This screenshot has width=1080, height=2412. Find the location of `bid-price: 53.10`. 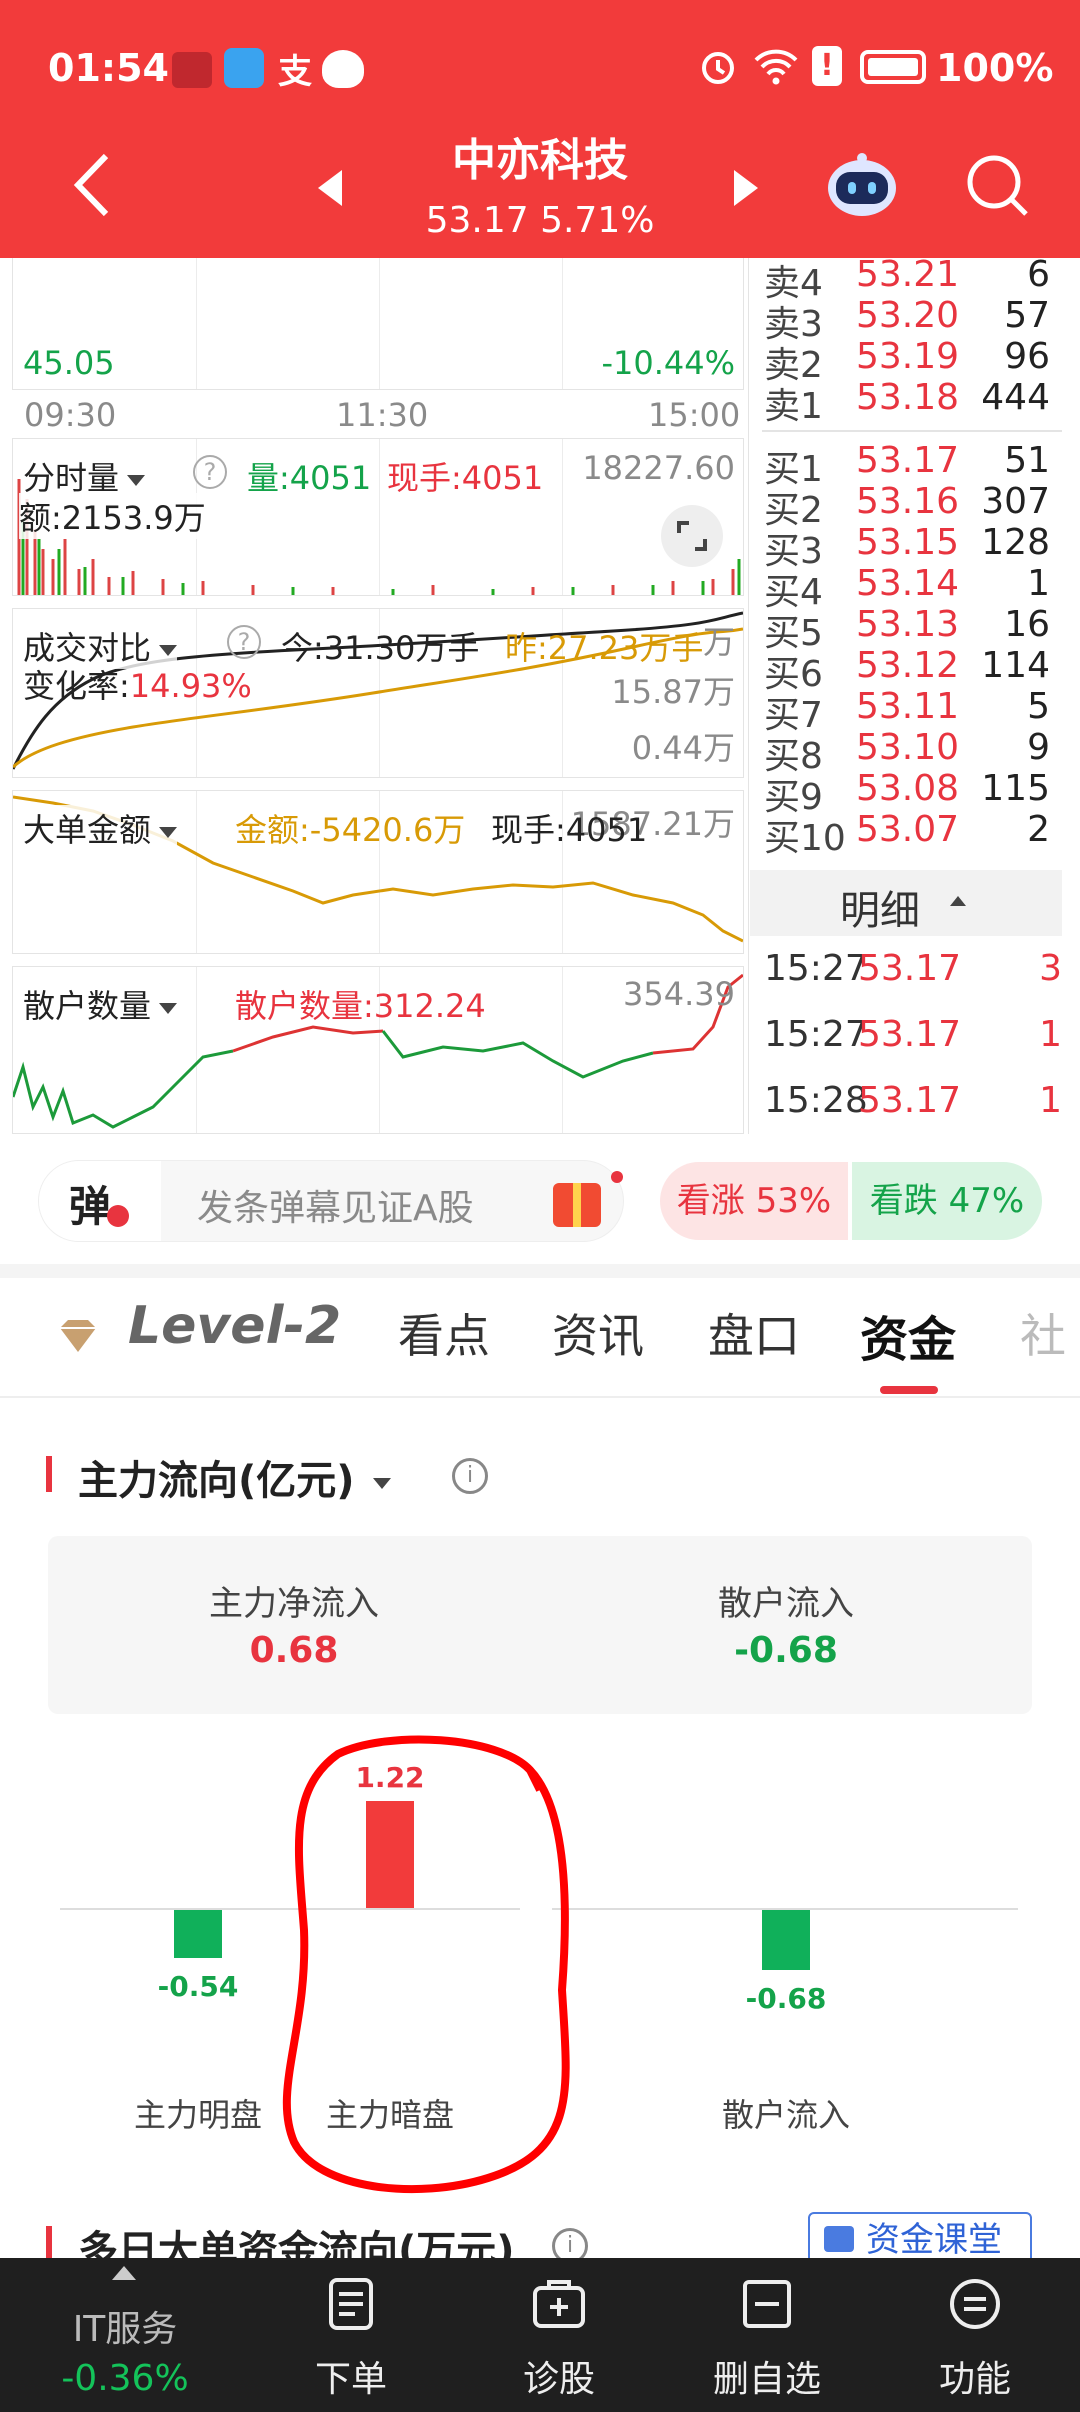

bid-price: 53.10 is located at coordinates (908, 747).